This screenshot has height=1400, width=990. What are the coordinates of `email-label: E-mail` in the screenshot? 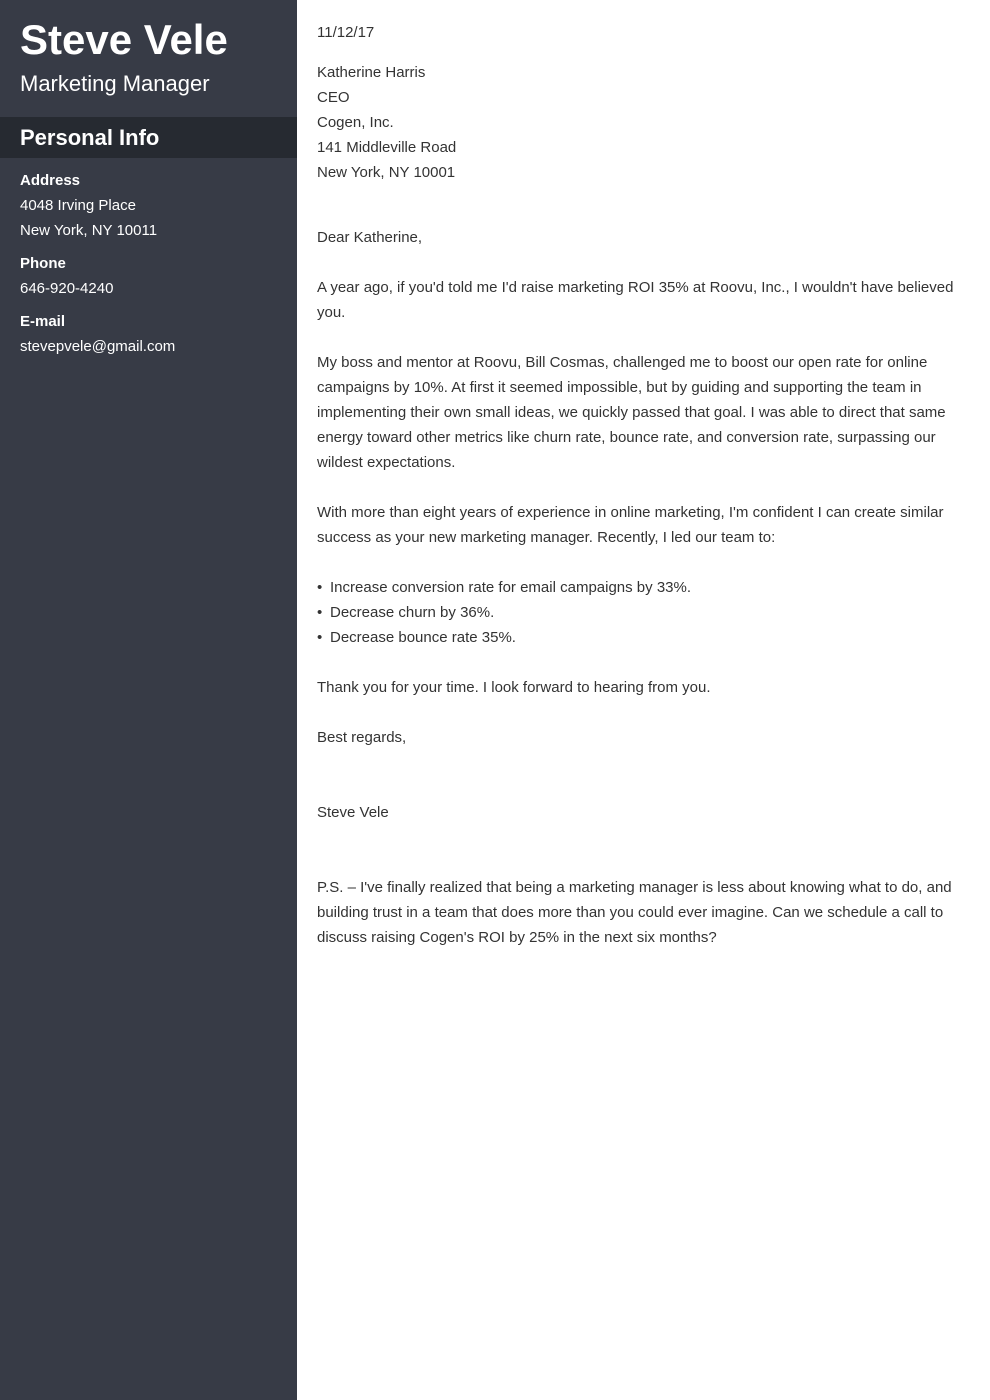 It's located at (43, 321).